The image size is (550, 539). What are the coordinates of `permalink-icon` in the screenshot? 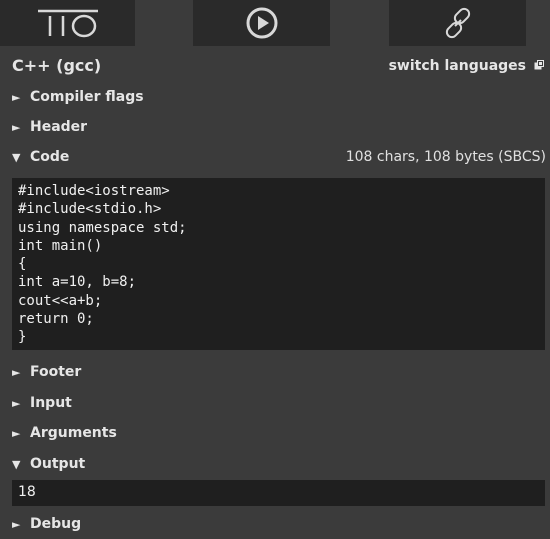 It's located at (457, 23).